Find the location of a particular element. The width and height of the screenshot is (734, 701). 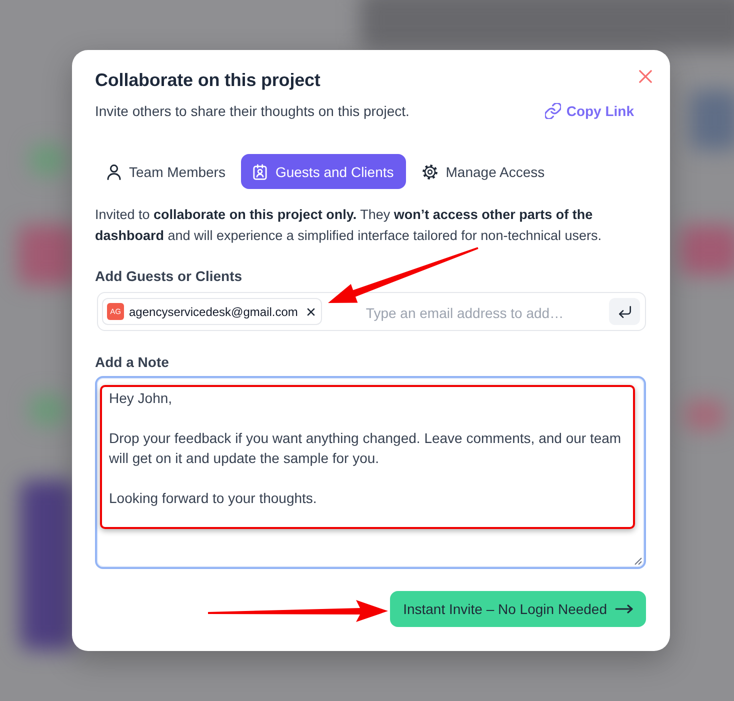

remove-button is located at coordinates (310, 312).